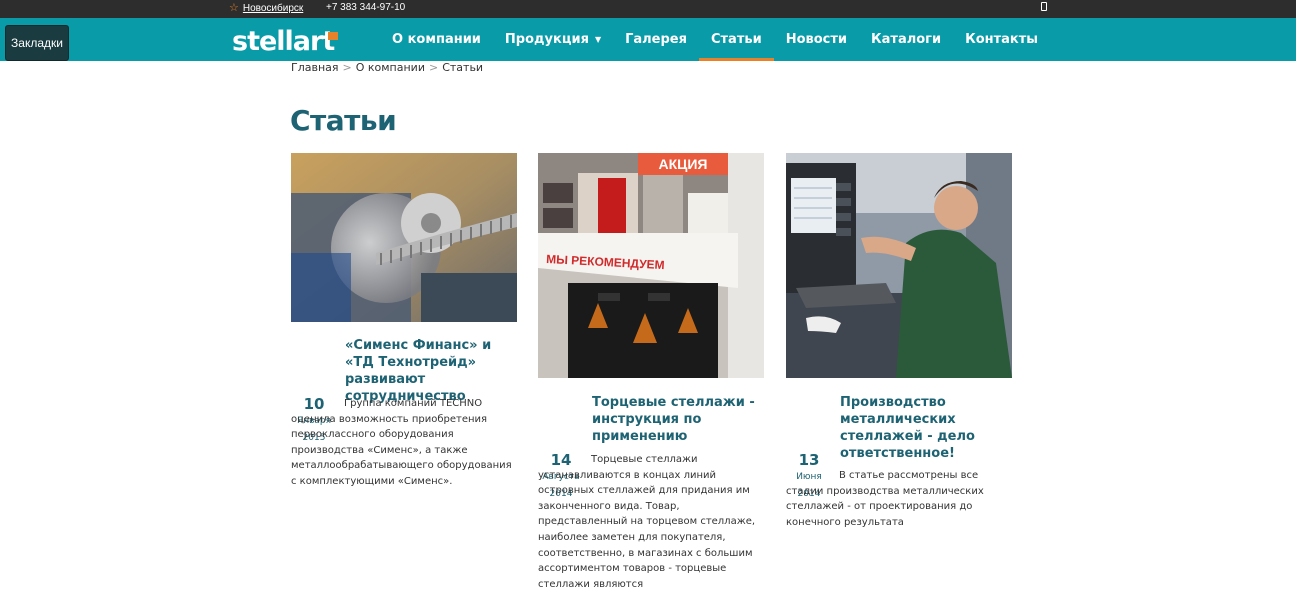 The height and width of the screenshot is (598, 1296). I want to click on article-image: АКЦИЯ МЫ РЕКОМЕНДУЕМ, so click(651, 265).